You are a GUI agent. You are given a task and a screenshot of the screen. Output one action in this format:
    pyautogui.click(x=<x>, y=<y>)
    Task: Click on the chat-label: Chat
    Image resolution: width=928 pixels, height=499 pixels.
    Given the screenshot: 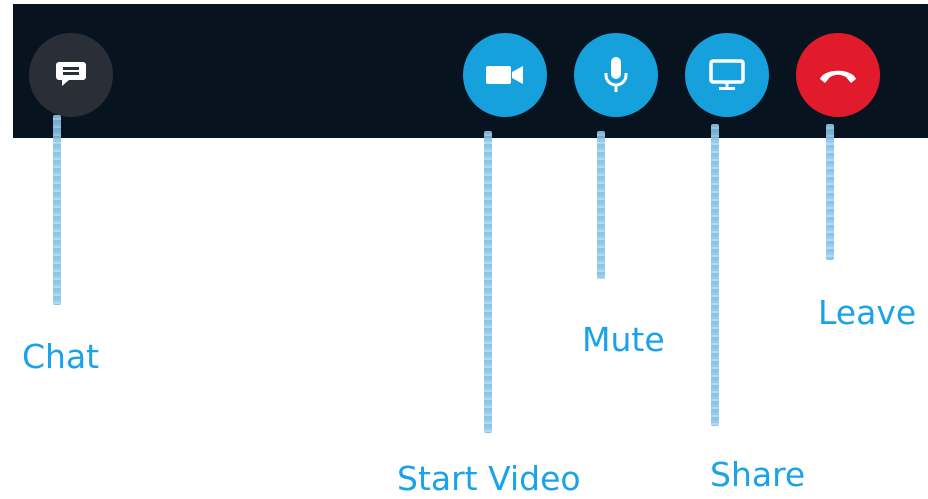 What is the action you would take?
    pyautogui.click(x=61, y=356)
    